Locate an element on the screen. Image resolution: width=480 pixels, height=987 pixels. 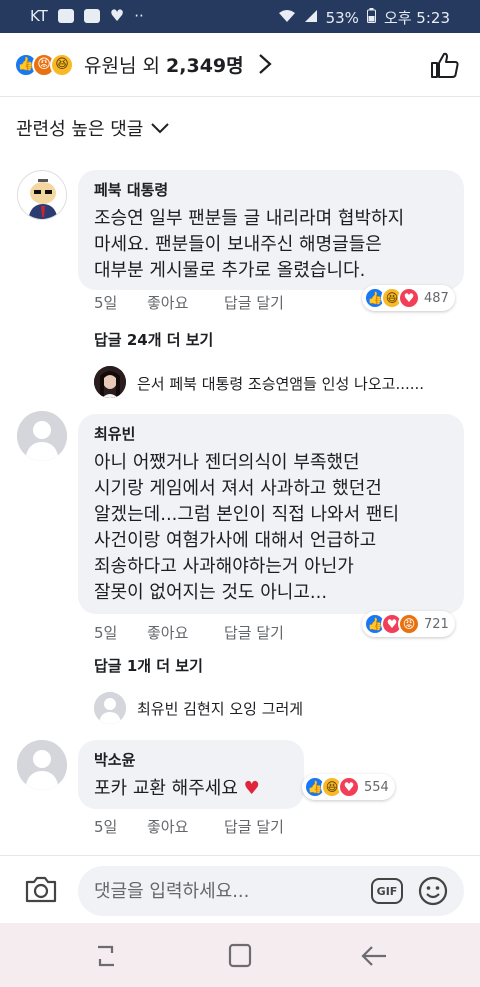
reacted-summary: 유원님 외 2,349명 is located at coordinates (164, 66).